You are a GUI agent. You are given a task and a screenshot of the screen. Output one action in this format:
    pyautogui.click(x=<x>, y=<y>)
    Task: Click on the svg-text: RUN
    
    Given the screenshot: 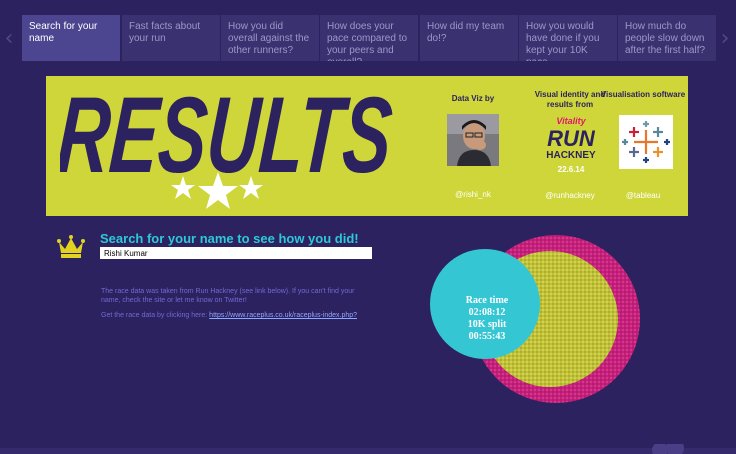 What is the action you would take?
    pyautogui.click(x=571, y=138)
    